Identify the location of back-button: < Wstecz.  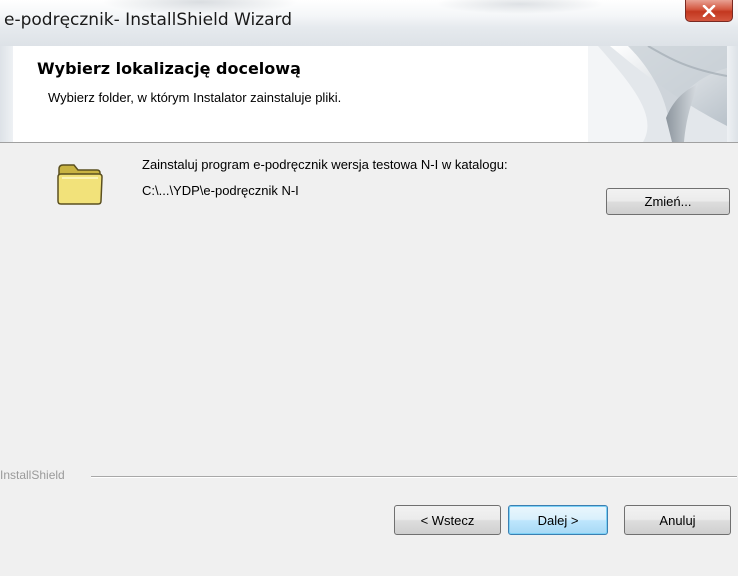
(447, 520).